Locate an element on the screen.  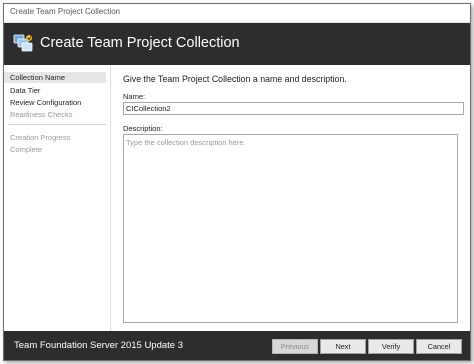
description-label: Description: is located at coordinates (143, 128).